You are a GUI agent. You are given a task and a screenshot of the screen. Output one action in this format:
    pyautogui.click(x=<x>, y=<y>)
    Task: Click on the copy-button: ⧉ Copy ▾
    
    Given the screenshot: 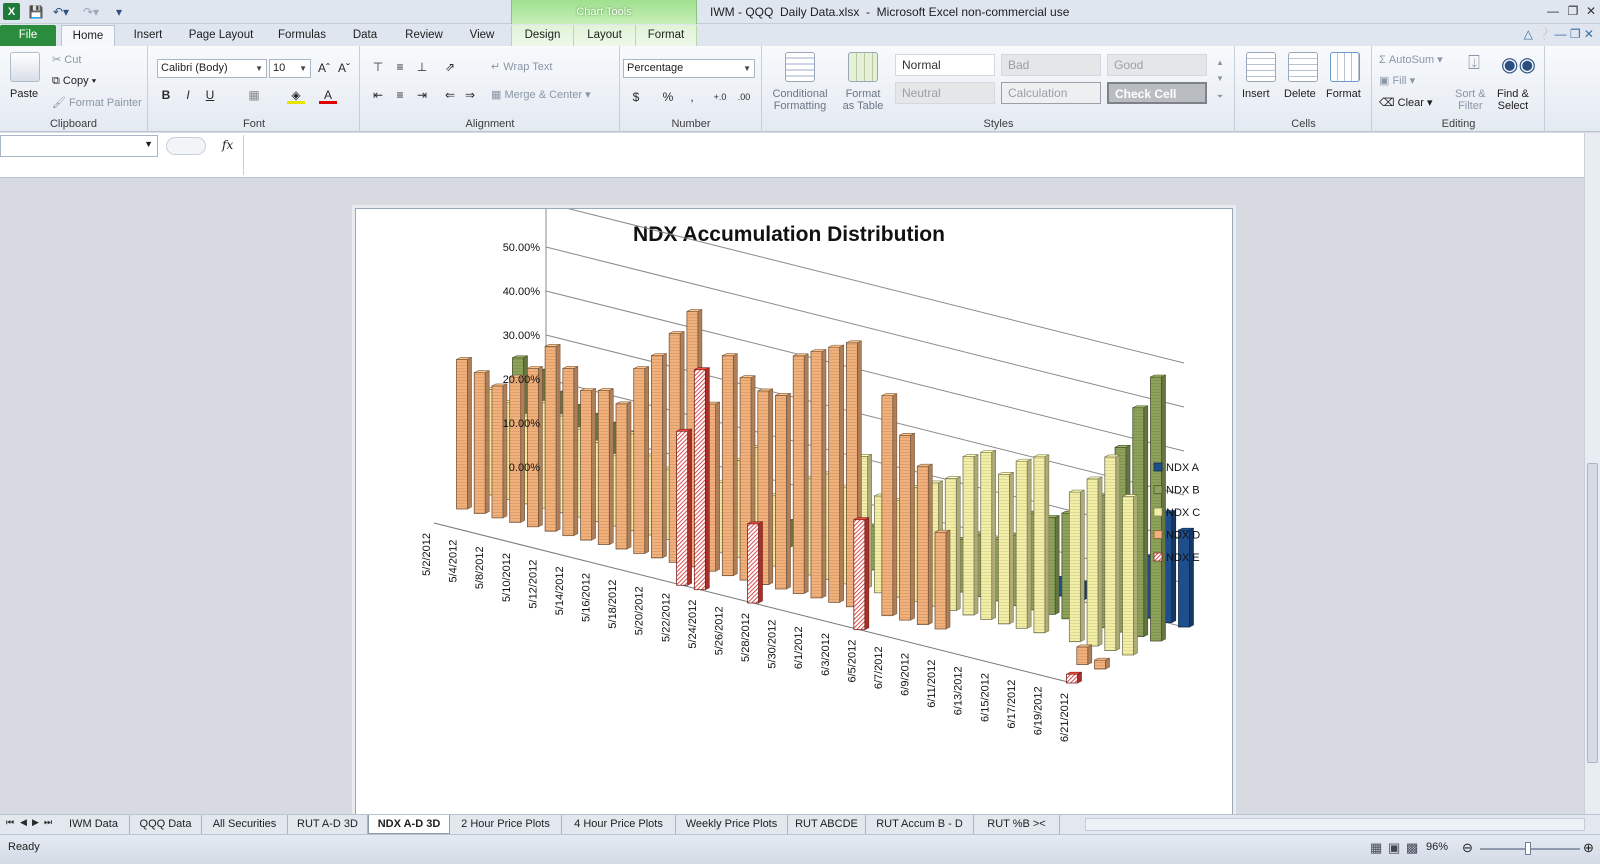 What is the action you would take?
    pyautogui.click(x=74, y=81)
    